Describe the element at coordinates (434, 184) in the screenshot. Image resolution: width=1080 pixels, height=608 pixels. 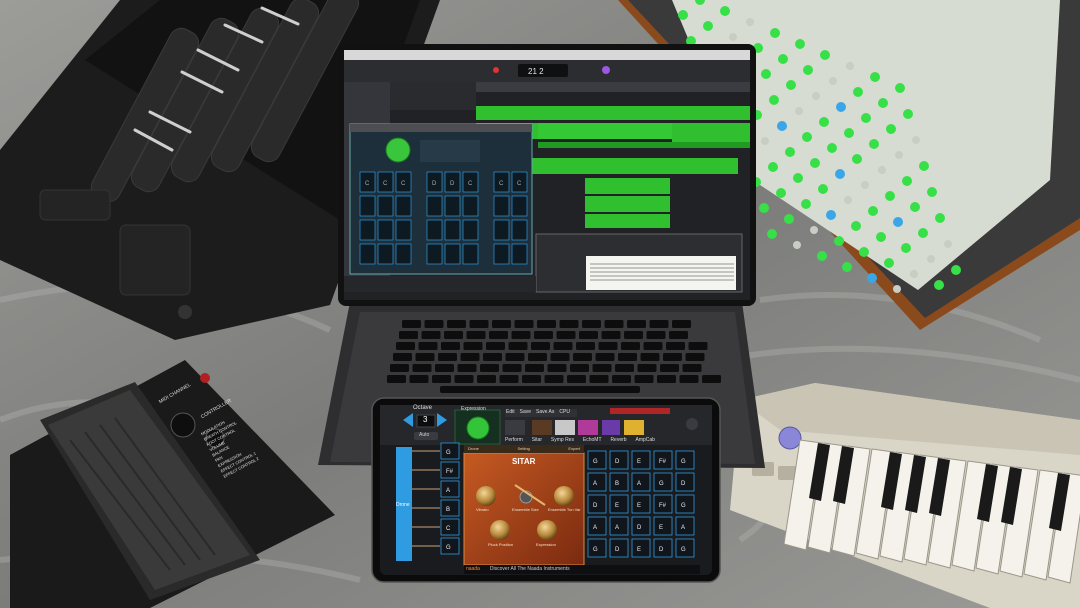
I see `mini-pad-label: D` at that location.